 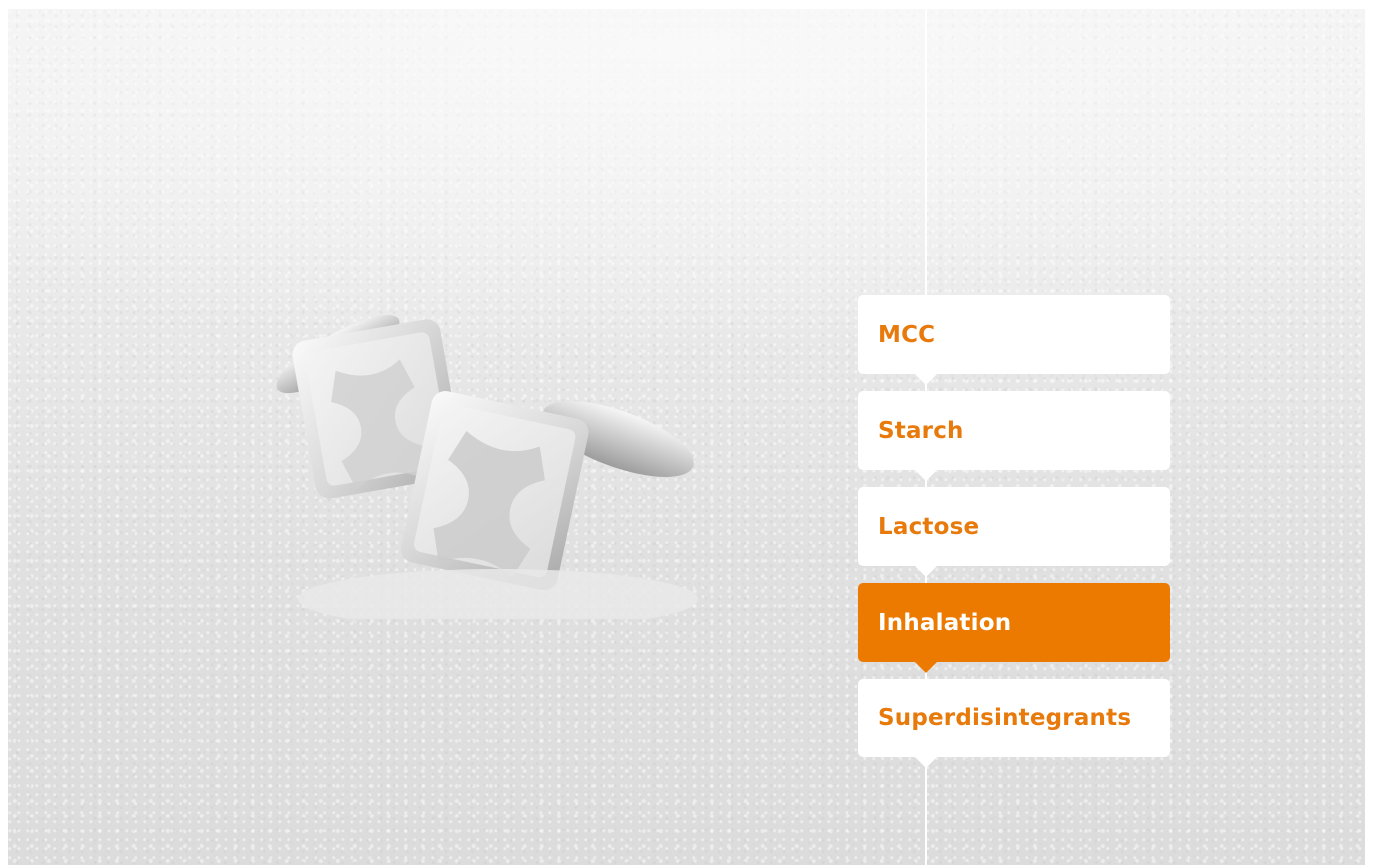 What do you see at coordinates (1005, 718) in the screenshot?
I see `menu-item-label: Superdisintegrants` at bounding box center [1005, 718].